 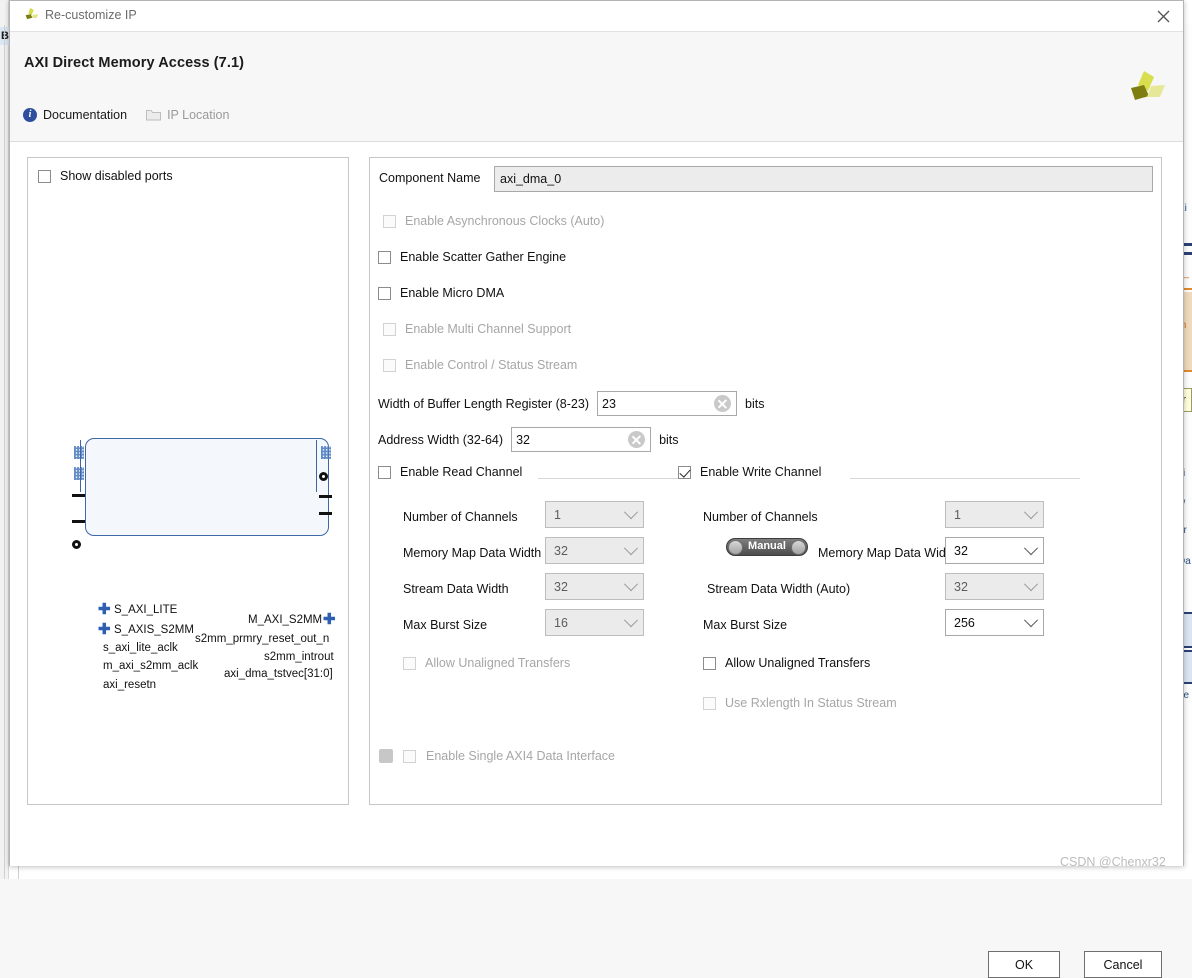 What do you see at coordinates (79, 452) in the screenshot?
I see `port-stub-s-axi-lite` at bounding box center [79, 452].